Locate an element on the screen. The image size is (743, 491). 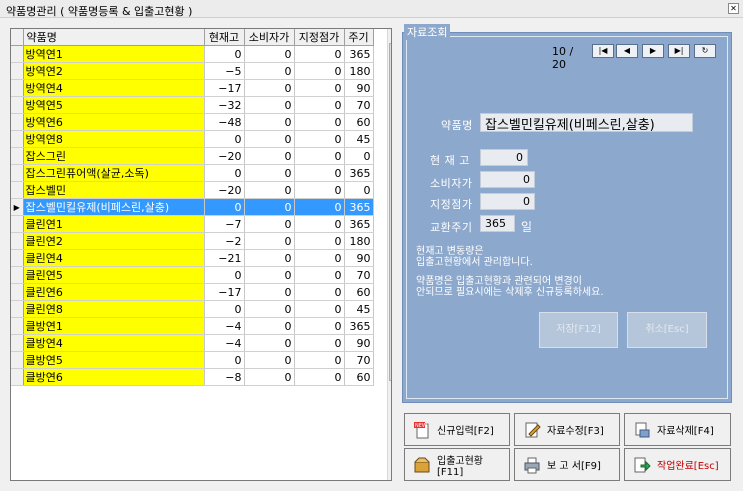
cell-name: 클린연1 is located at coordinates (114, 224).